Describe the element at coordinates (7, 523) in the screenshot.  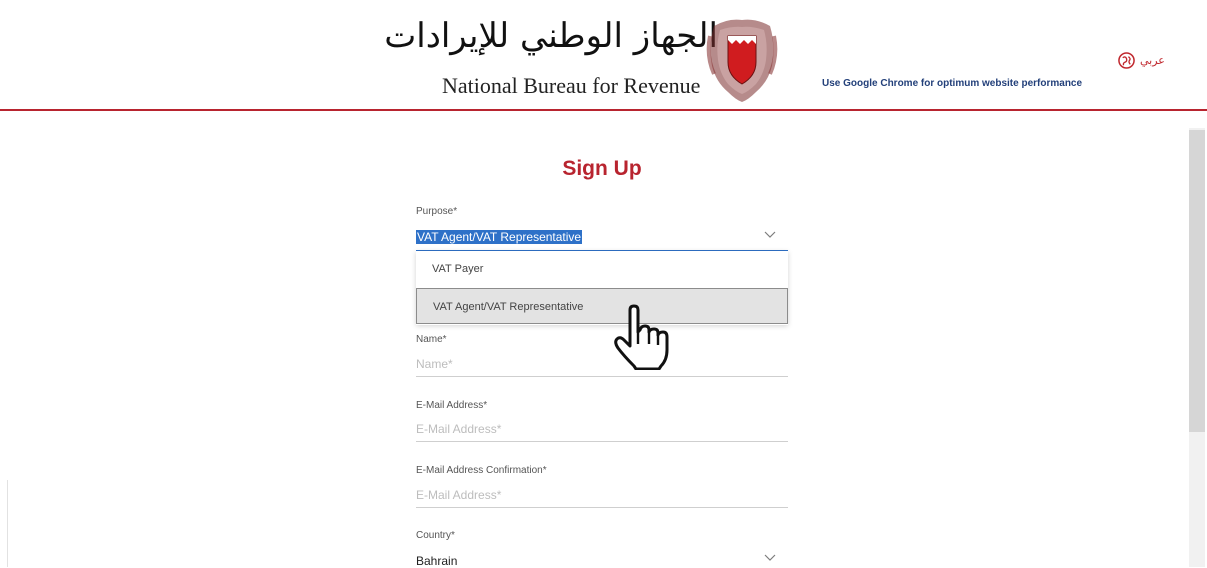
I see `left-edge-divider` at that location.